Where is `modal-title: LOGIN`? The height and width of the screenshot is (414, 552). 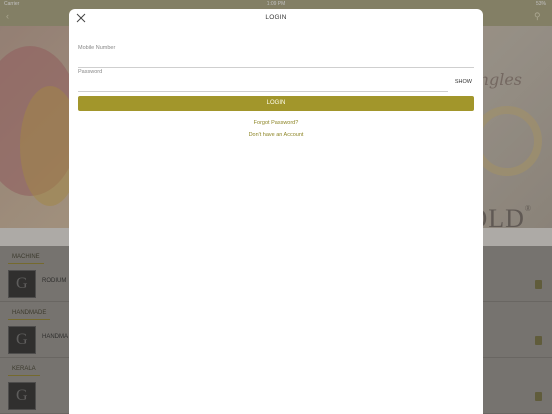
modal-title: LOGIN is located at coordinates (276, 17).